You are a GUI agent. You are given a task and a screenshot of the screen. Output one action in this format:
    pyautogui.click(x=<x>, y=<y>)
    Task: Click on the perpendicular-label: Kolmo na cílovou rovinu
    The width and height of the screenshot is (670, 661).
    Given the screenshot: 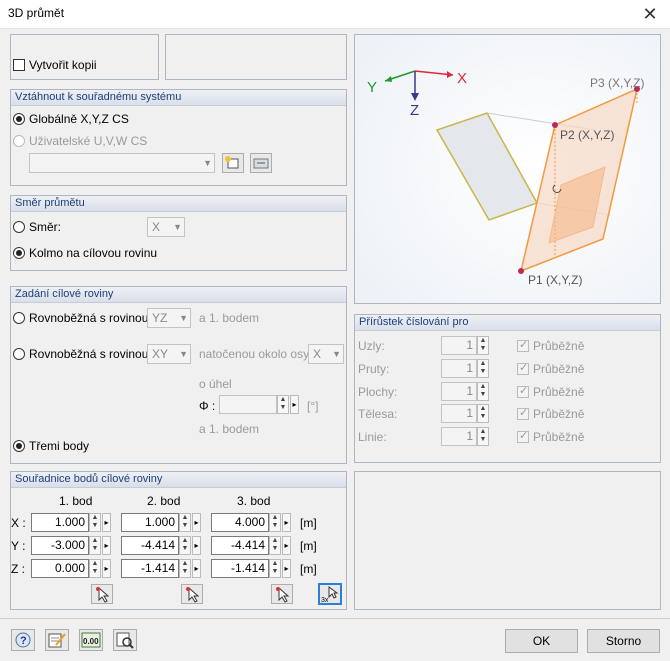 What is the action you would take?
    pyautogui.click(x=93, y=253)
    